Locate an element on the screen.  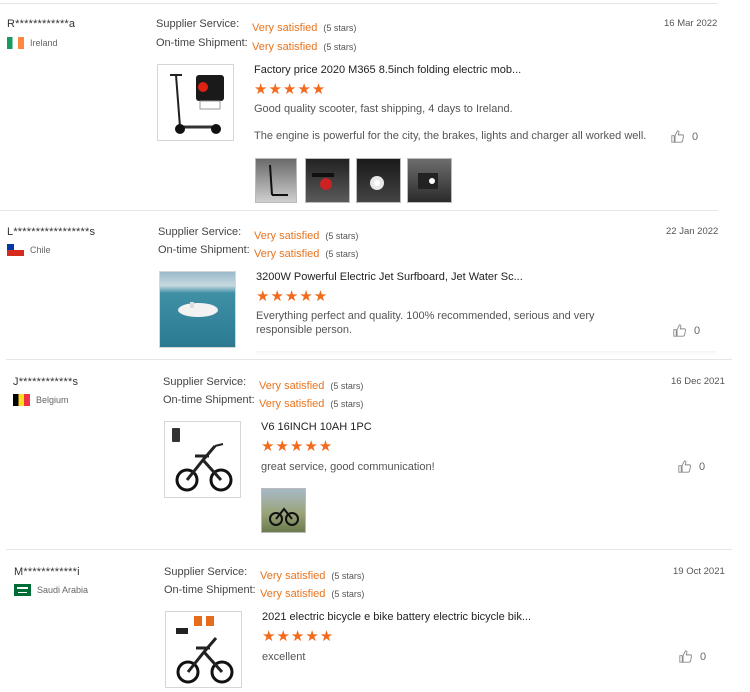
review-date: 19 Oct 2021 is located at coordinates (699, 571).